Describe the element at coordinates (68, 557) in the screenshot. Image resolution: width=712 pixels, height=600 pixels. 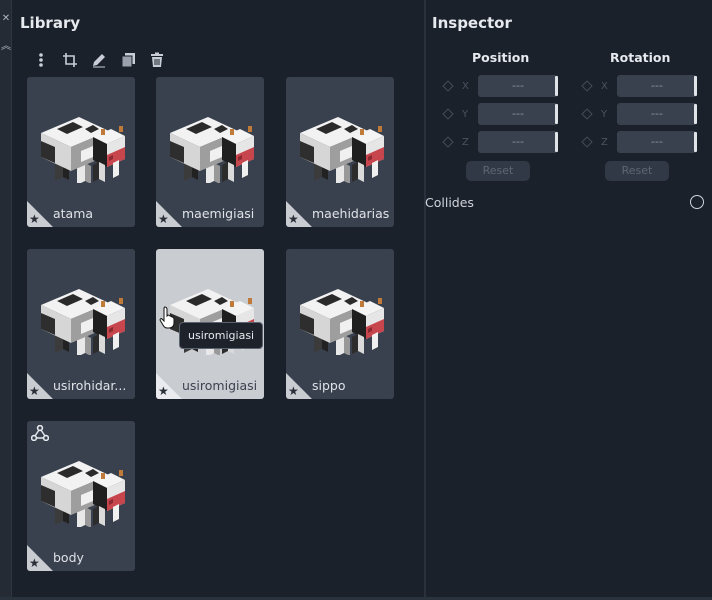
I see `item-label: body` at that location.